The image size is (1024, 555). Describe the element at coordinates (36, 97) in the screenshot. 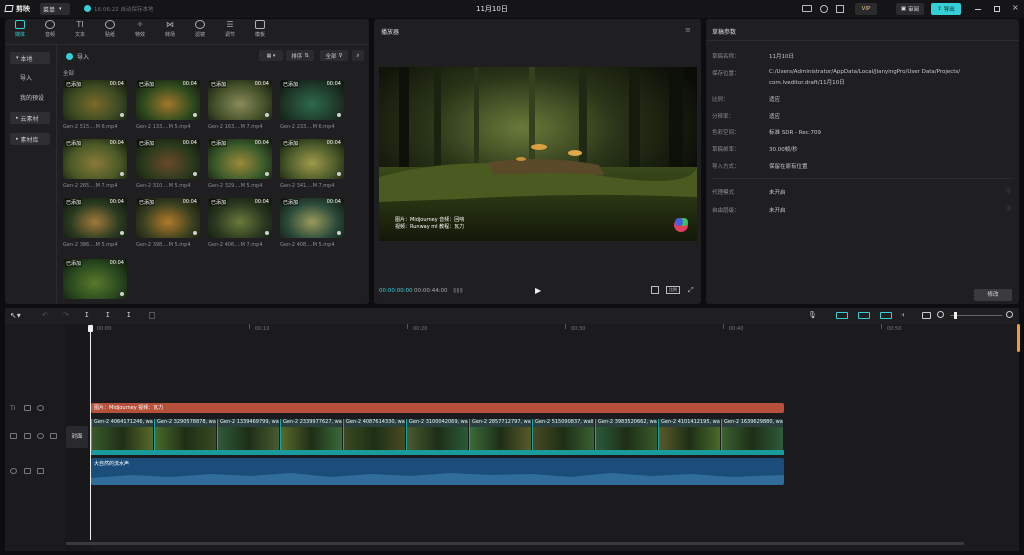

I see `sidebar-item-presets: 我的预设` at that location.